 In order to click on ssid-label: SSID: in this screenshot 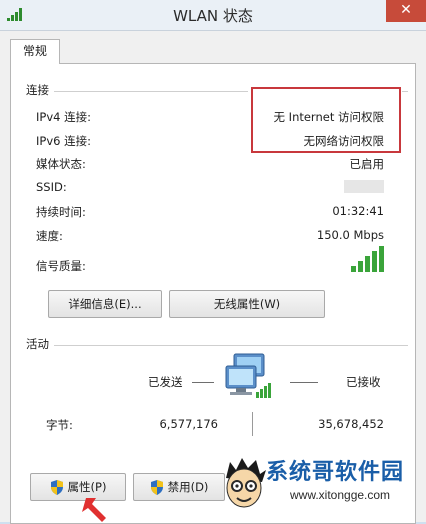, I will do `click(51, 187)`.